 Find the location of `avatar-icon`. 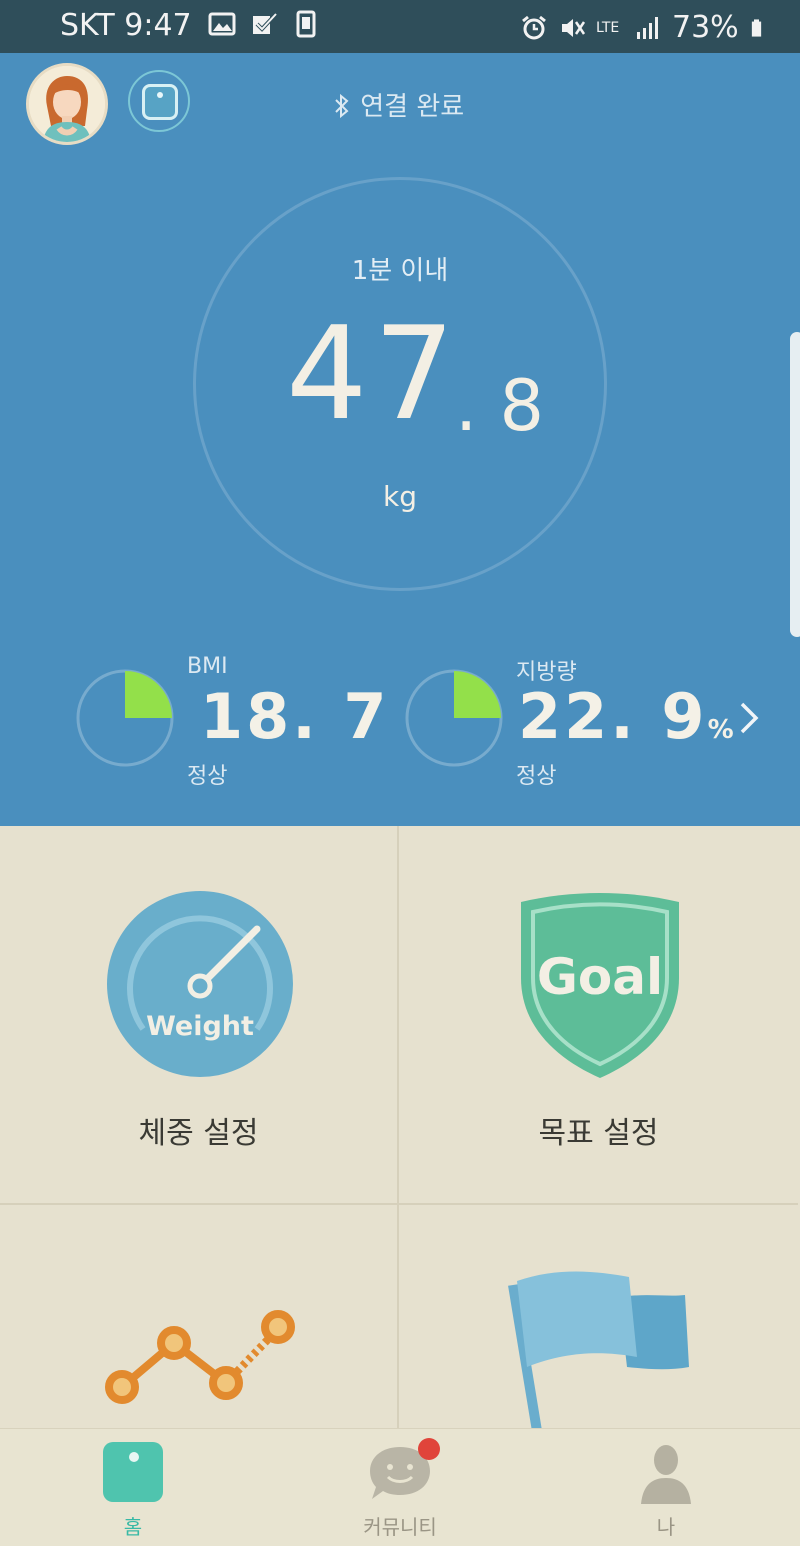

avatar-icon is located at coordinates (67, 104).